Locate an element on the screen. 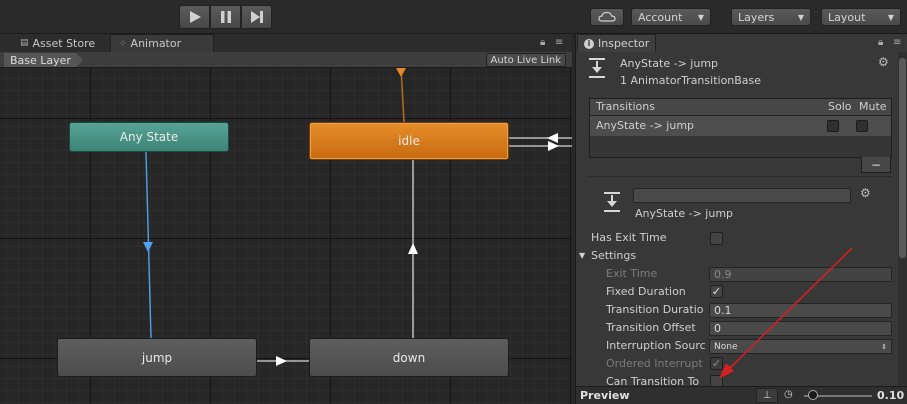 The width and height of the screenshot is (907, 404). tab-asset-store: ▤ Asset Store is located at coordinates (57, 43).